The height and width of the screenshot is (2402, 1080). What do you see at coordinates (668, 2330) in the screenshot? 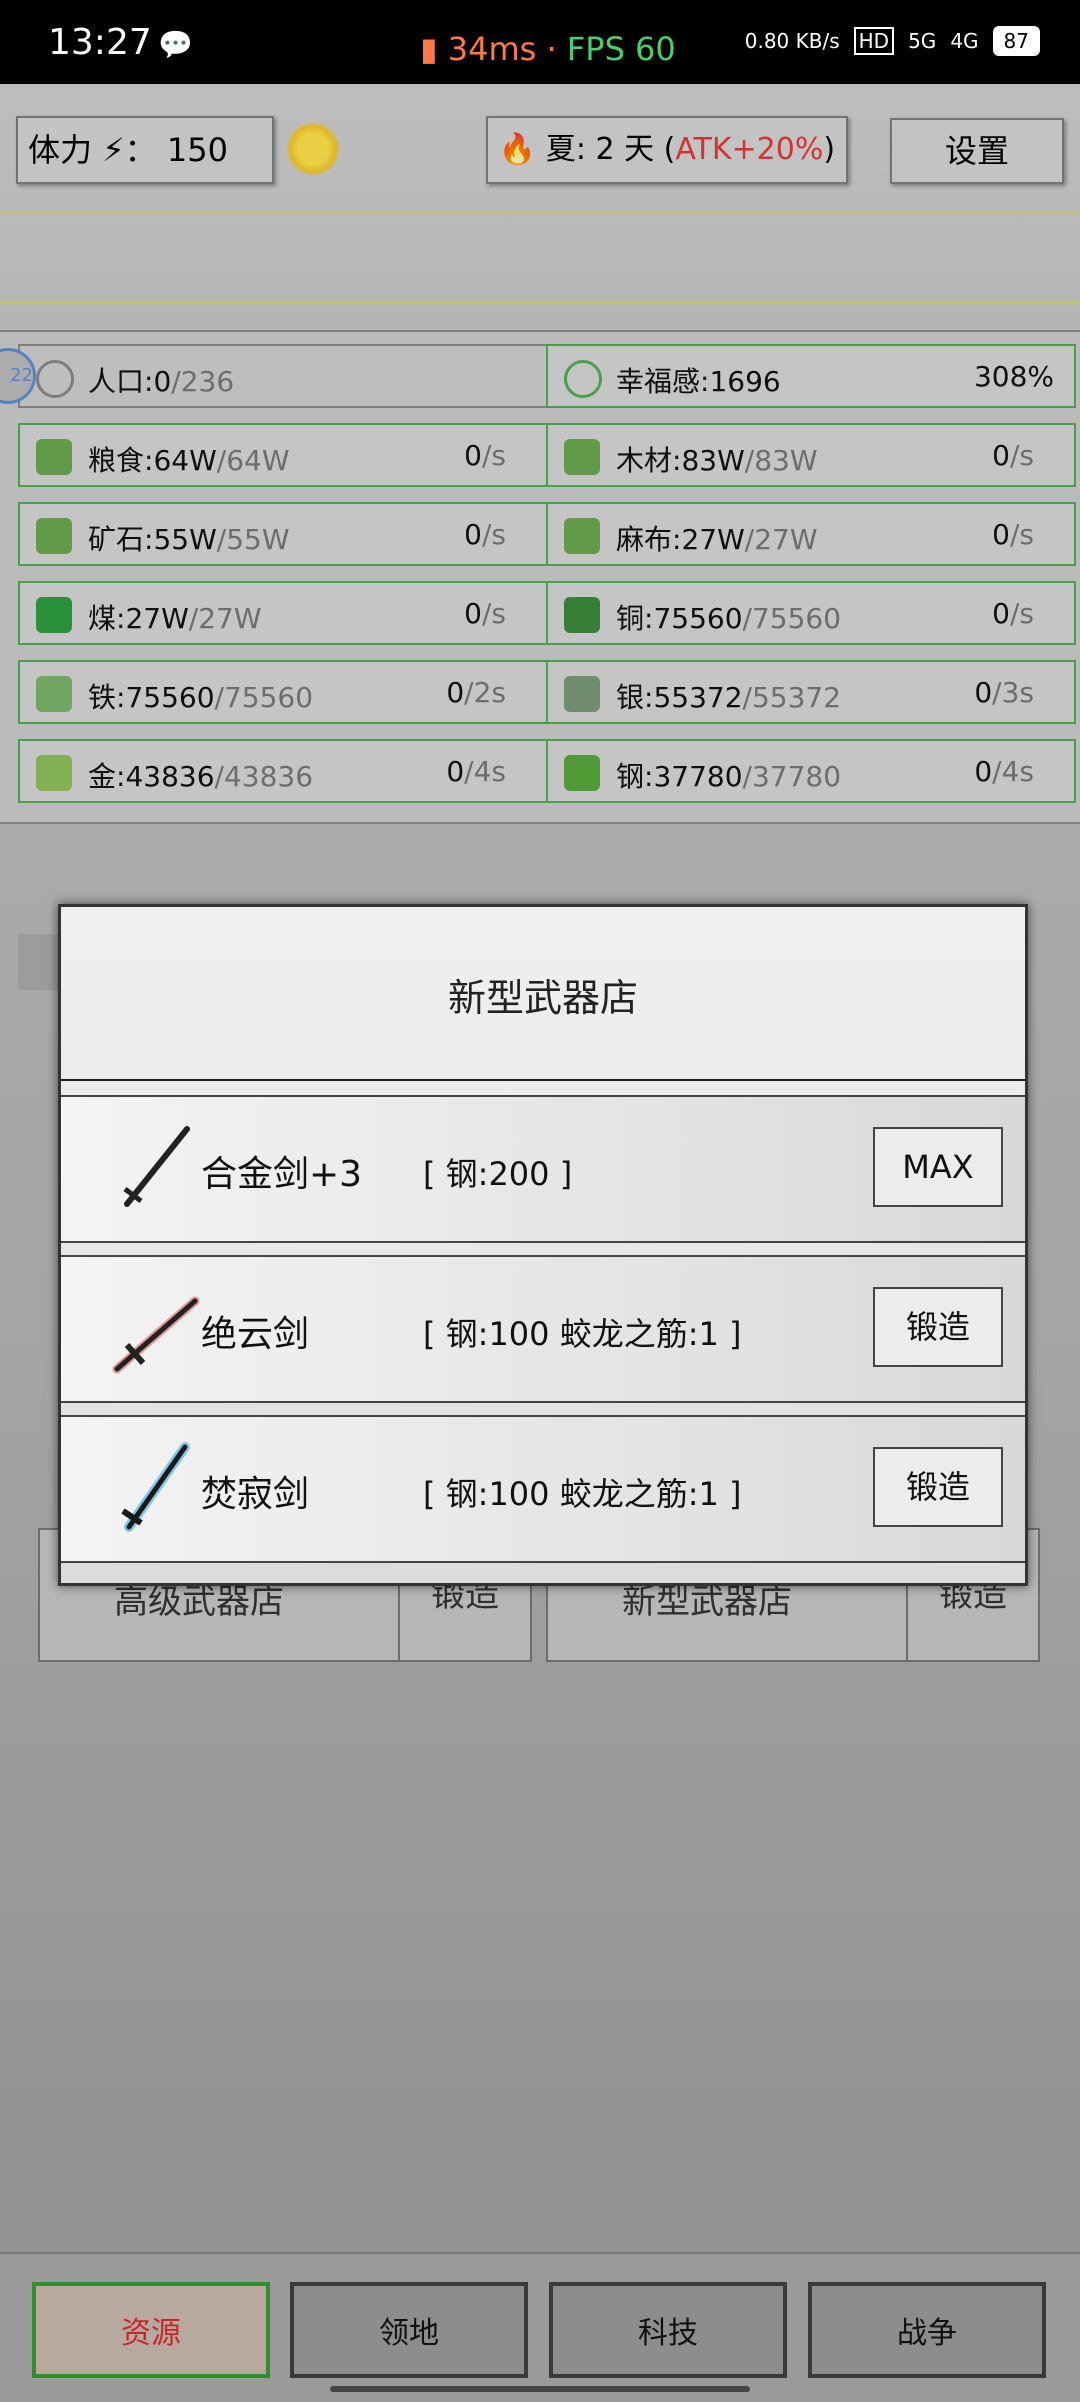
I see `nav-tab-tech: 科技` at bounding box center [668, 2330].